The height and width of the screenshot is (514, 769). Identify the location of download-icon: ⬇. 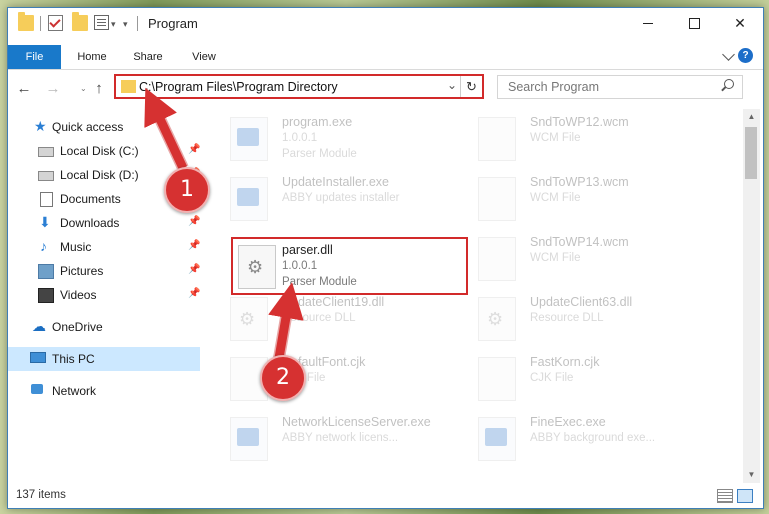
(45, 222).